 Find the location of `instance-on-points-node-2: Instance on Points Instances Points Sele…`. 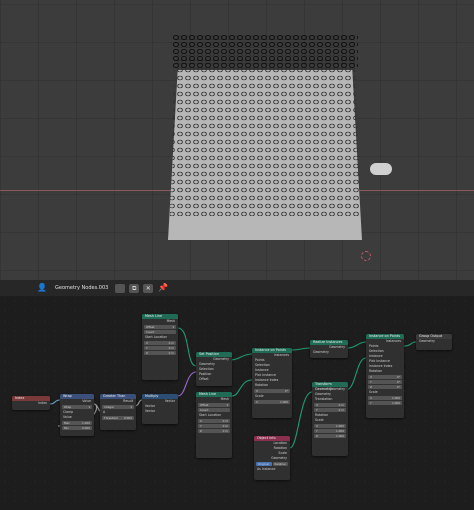

instance-on-points-node-2: Instance on Points Instances Points Sele… is located at coordinates (385, 376).